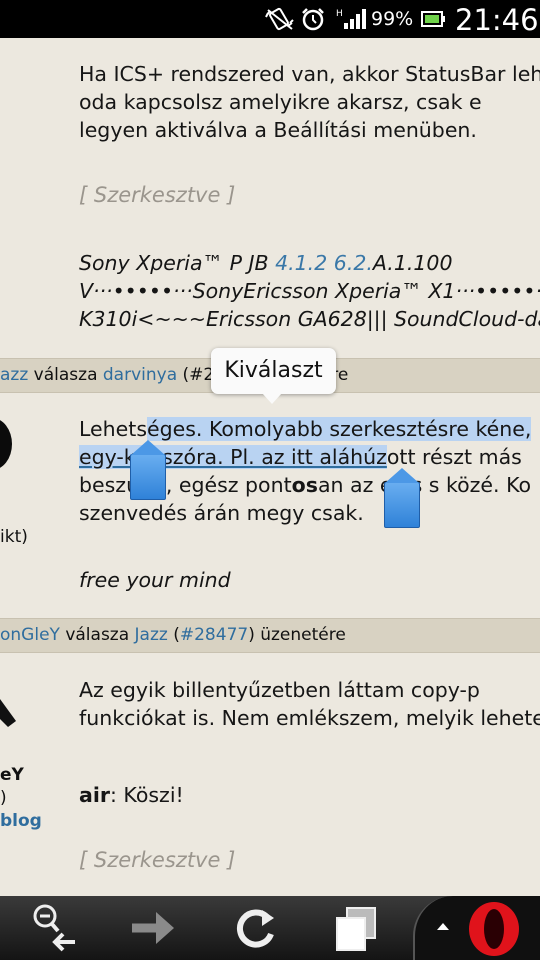 The width and height of the screenshot is (540, 960). What do you see at coordinates (279, 19) in the screenshot?
I see `vibrate-icon` at bounding box center [279, 19].